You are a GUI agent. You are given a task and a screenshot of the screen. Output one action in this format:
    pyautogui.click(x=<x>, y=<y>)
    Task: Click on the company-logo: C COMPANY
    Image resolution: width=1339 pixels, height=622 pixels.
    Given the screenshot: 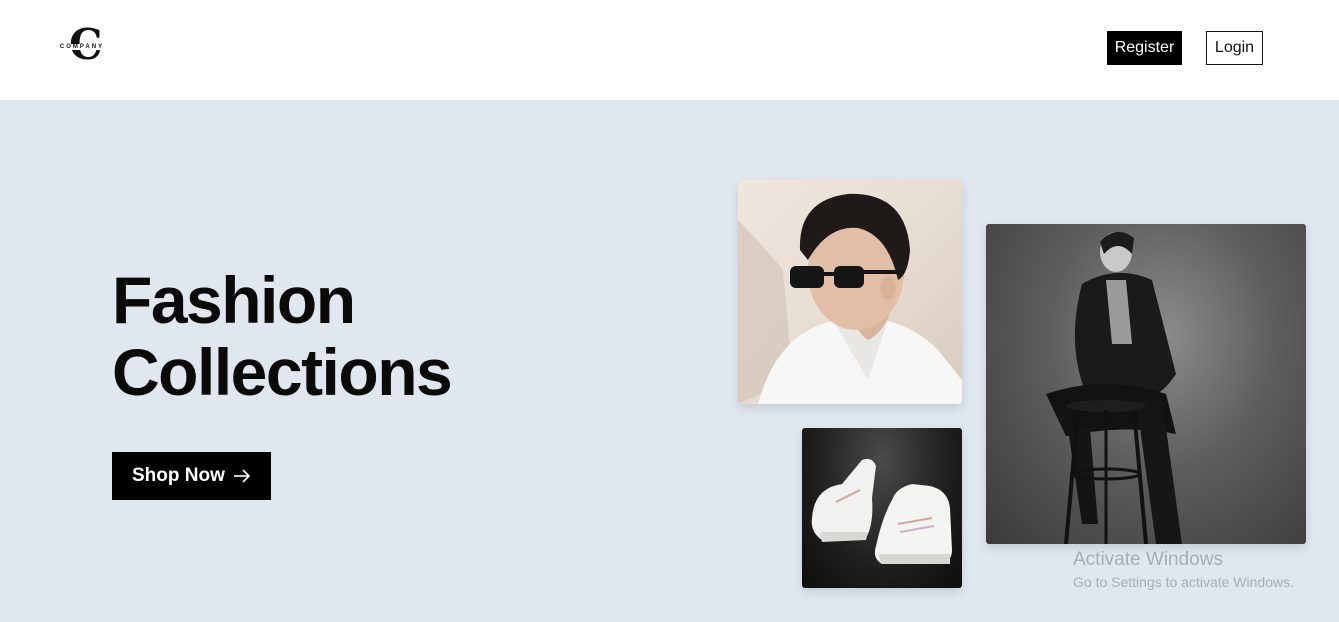 What is the action you would take?
    pyautogui.click(x=82, y=45)
    